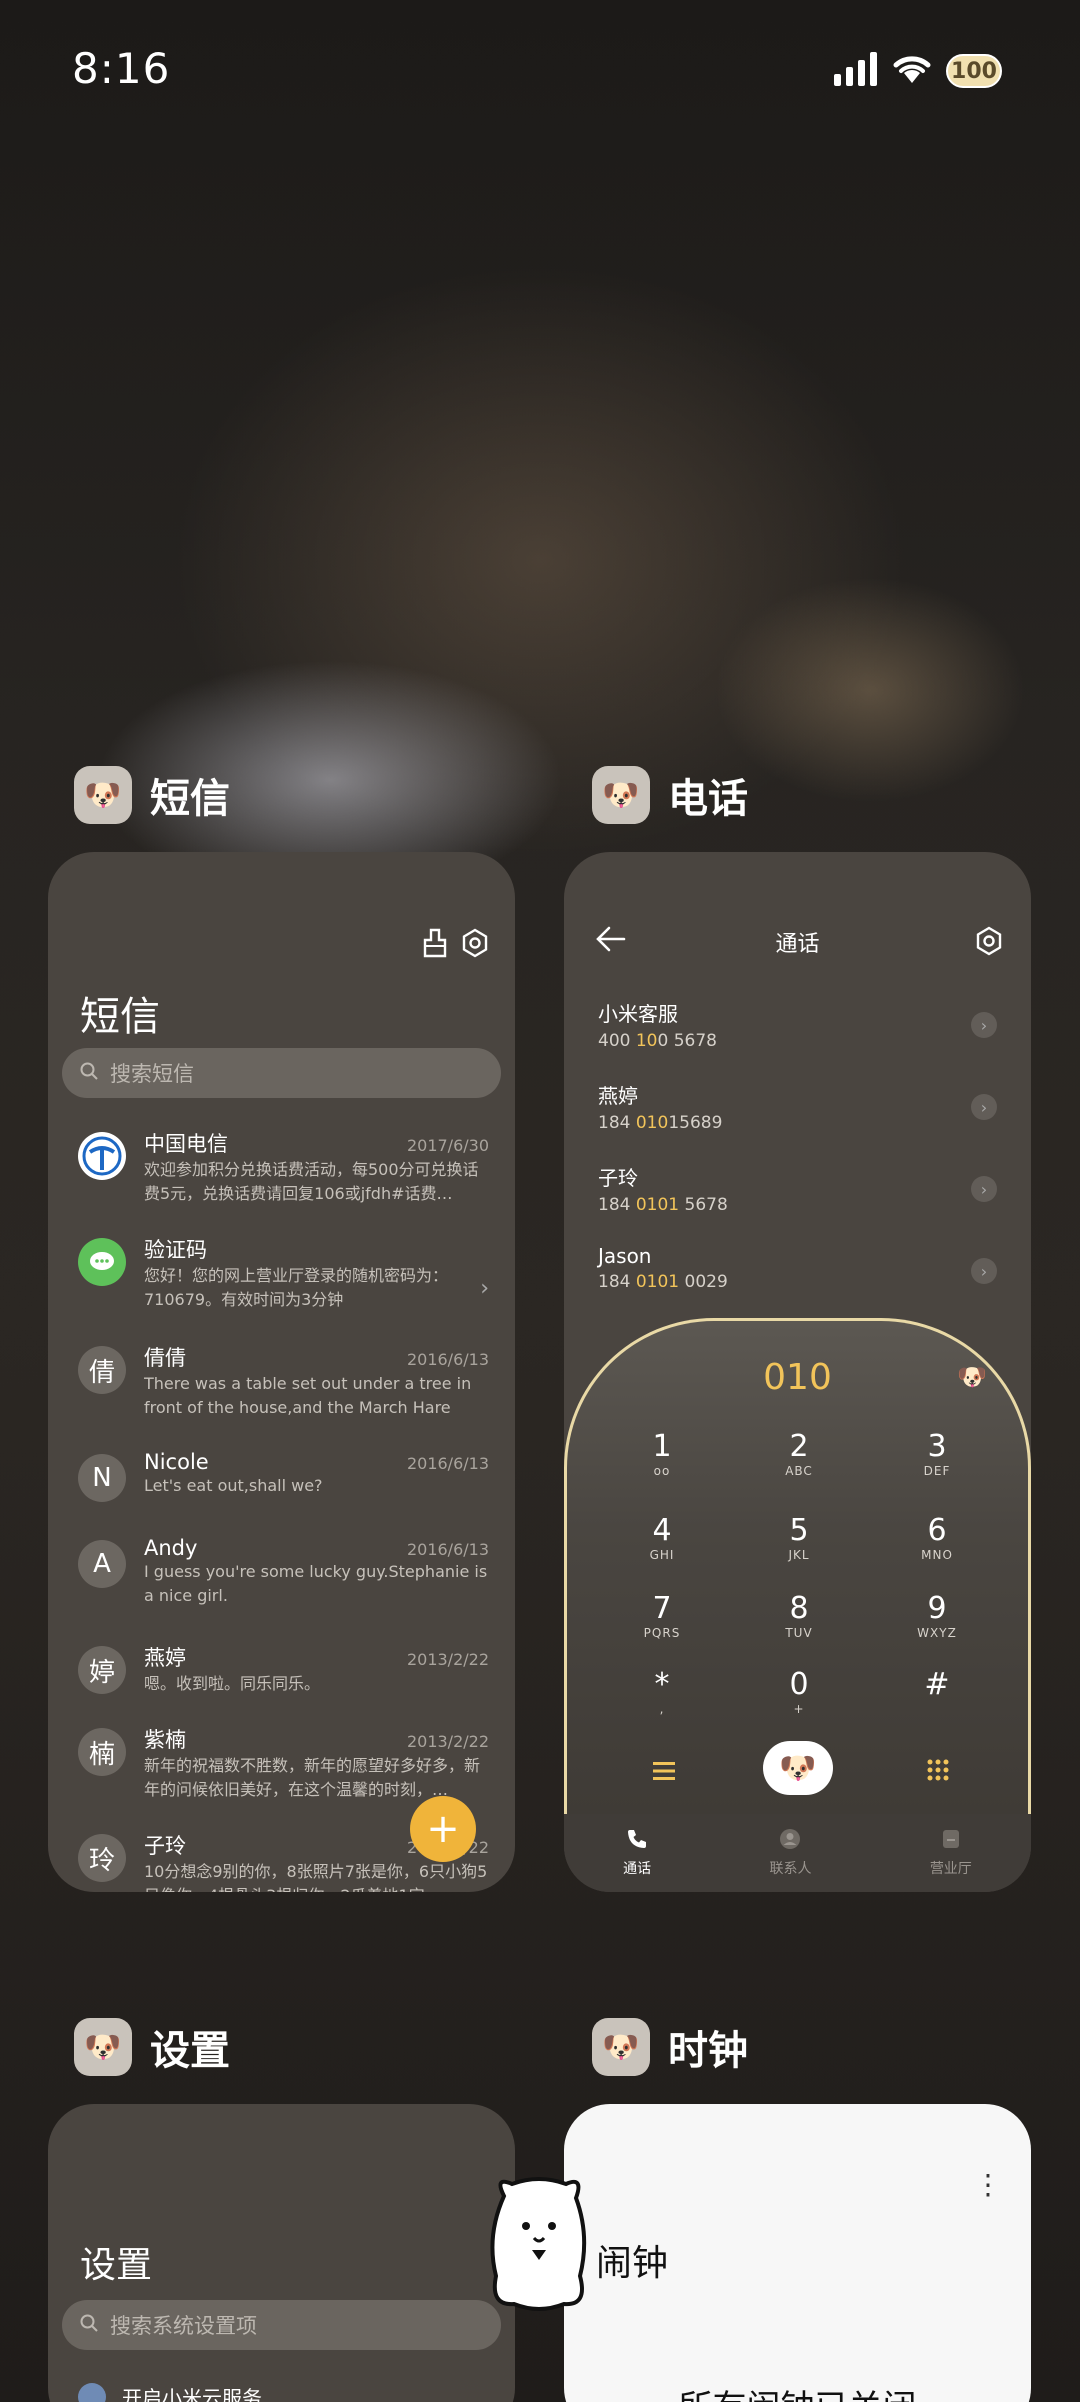 This screenshot has width=1080, height=2402. Describe the element at coordinates (171, 1548) in the screenshot. I see `message-sender: Andy` at that location.